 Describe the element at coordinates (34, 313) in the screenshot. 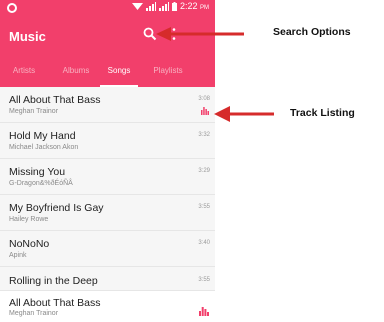

I see `now-playing-artist: Meghan Trainor` at that location.